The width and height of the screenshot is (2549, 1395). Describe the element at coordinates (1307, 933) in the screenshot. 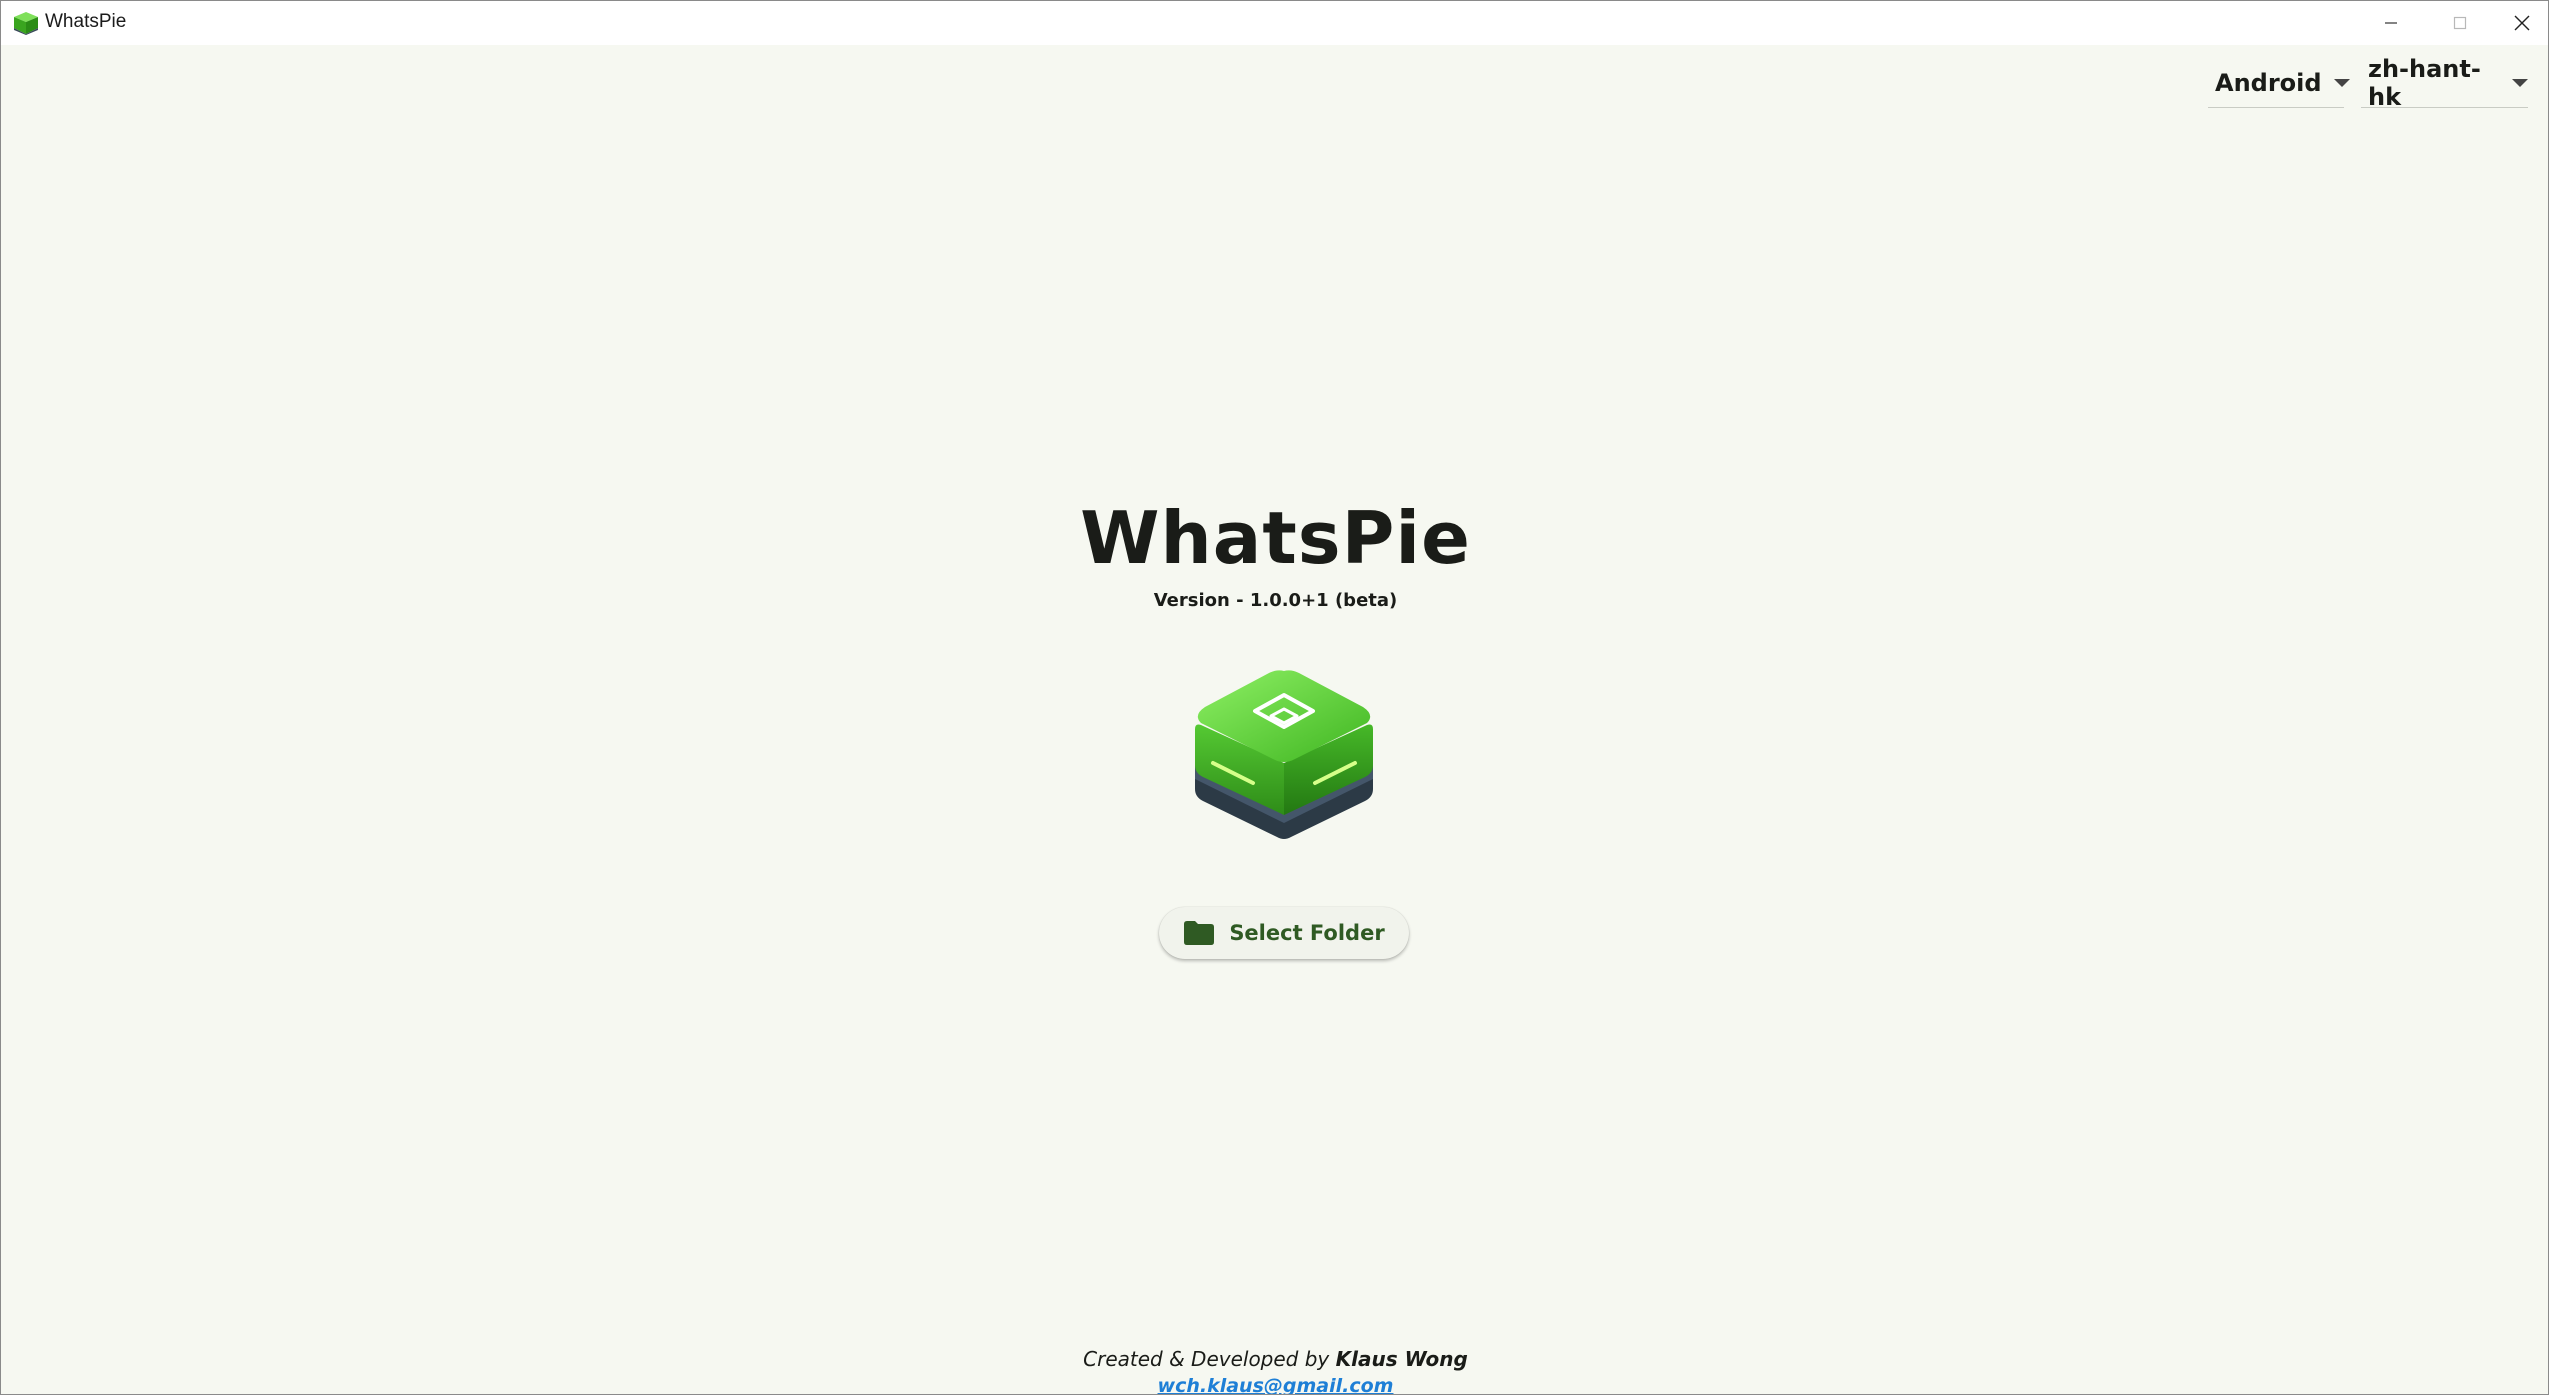

I see `select-folder-label: Select Folder` at that location.